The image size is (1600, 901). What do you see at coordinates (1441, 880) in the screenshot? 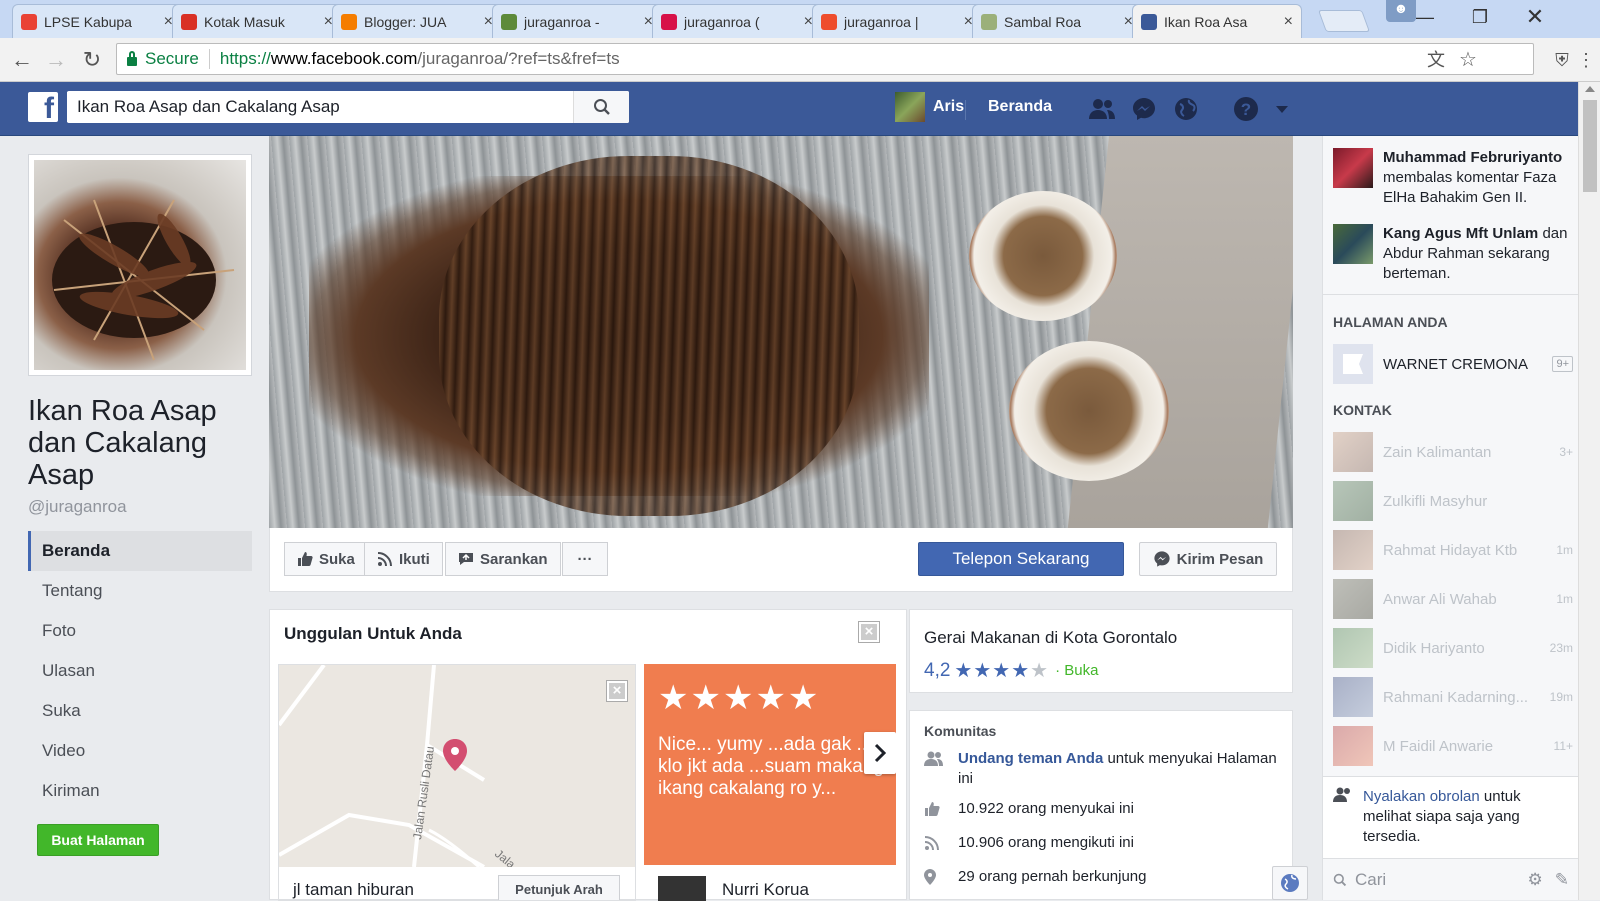
I see `chat-search-input: Cari` at bounding box center [1441, 880].